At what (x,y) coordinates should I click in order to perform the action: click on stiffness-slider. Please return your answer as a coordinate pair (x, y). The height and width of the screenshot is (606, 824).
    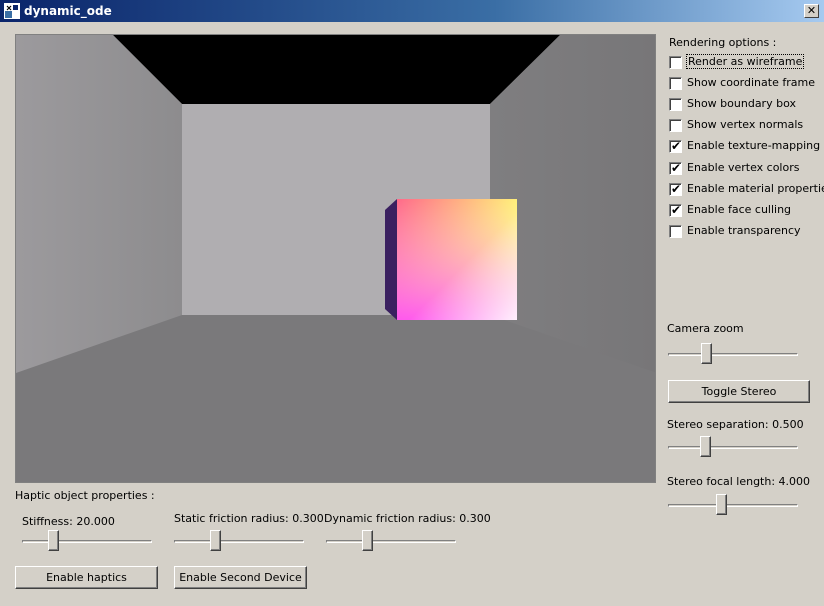
    Looking at the image, I should click on (87, 542).